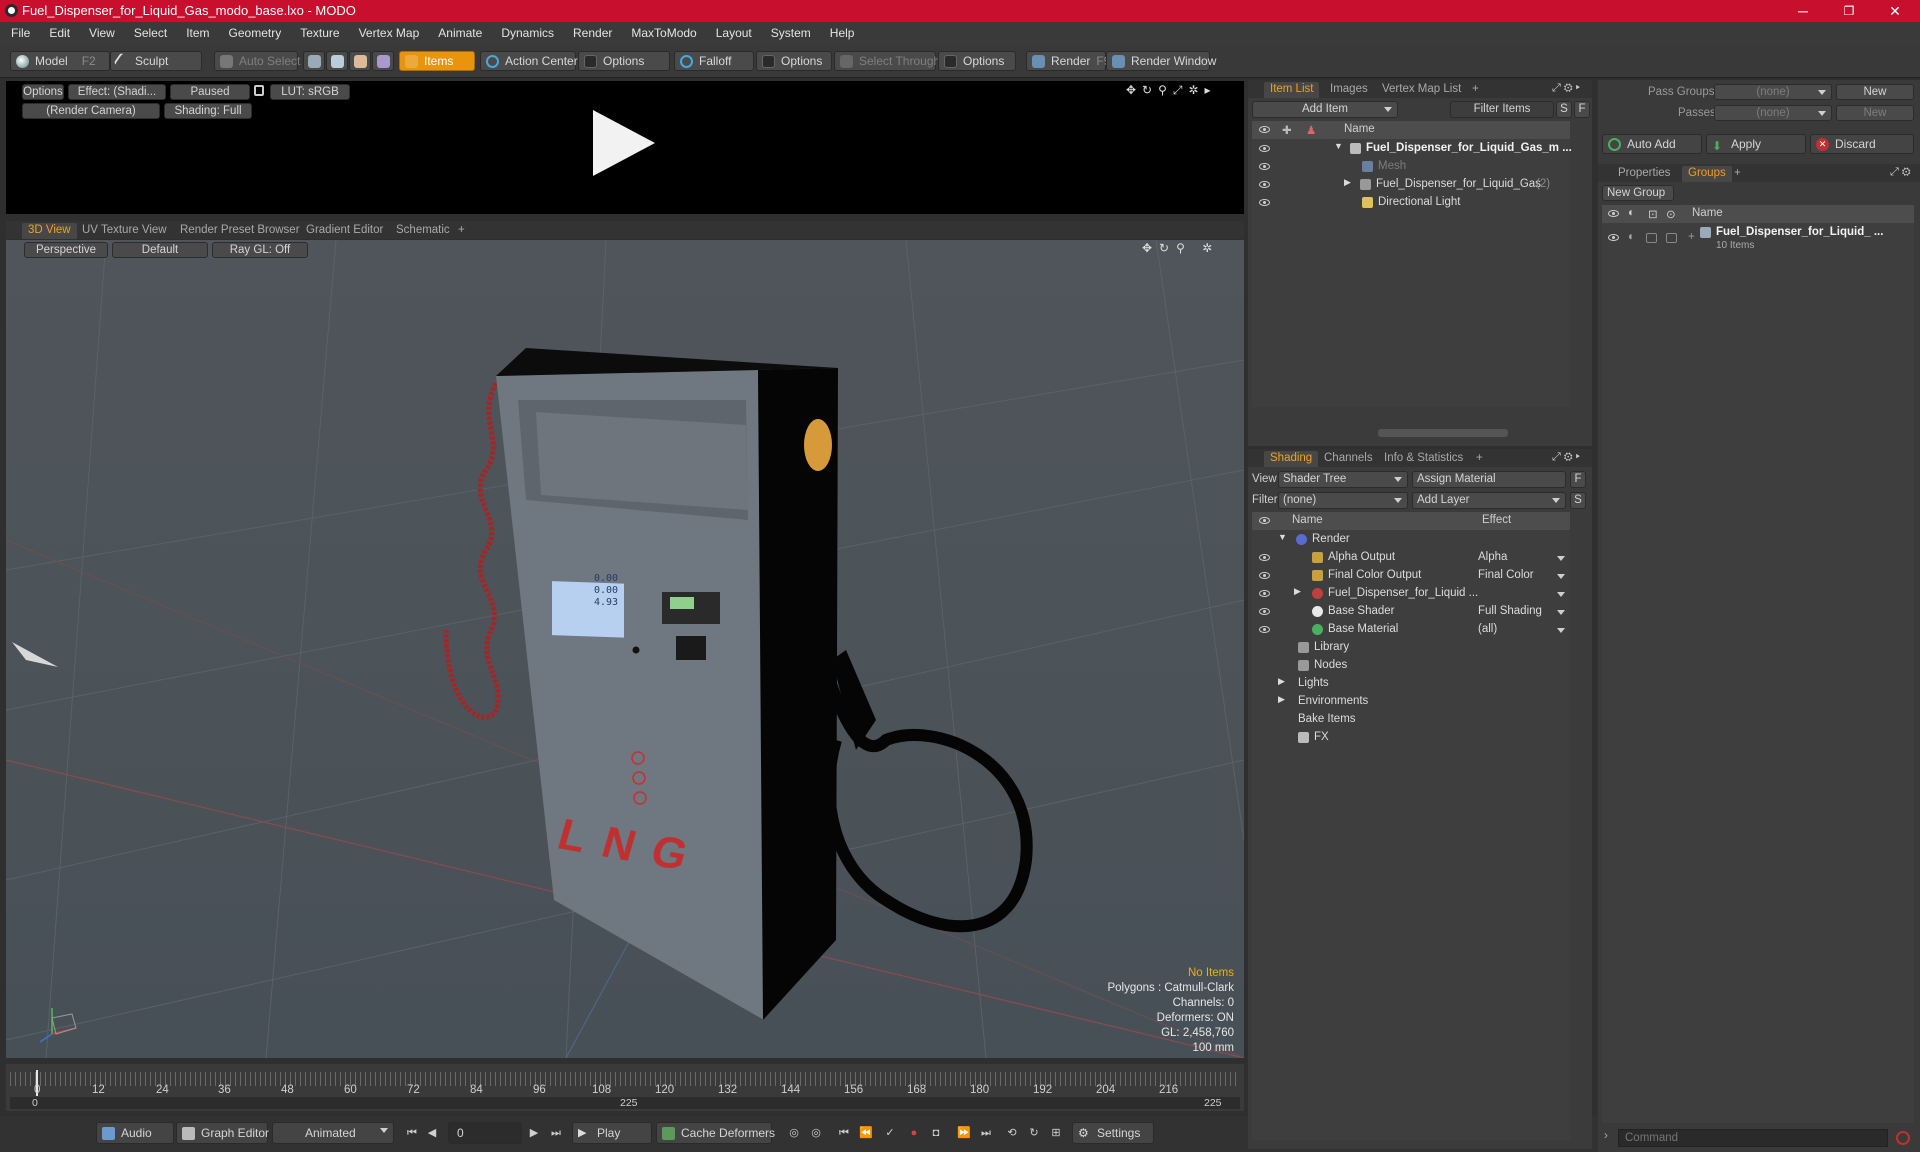 The image size is (1920, 1152). Describe the element at coordinates (1411, 720) in the screenshot. I see `shader-row-bake-items: Bake Items` at that location.